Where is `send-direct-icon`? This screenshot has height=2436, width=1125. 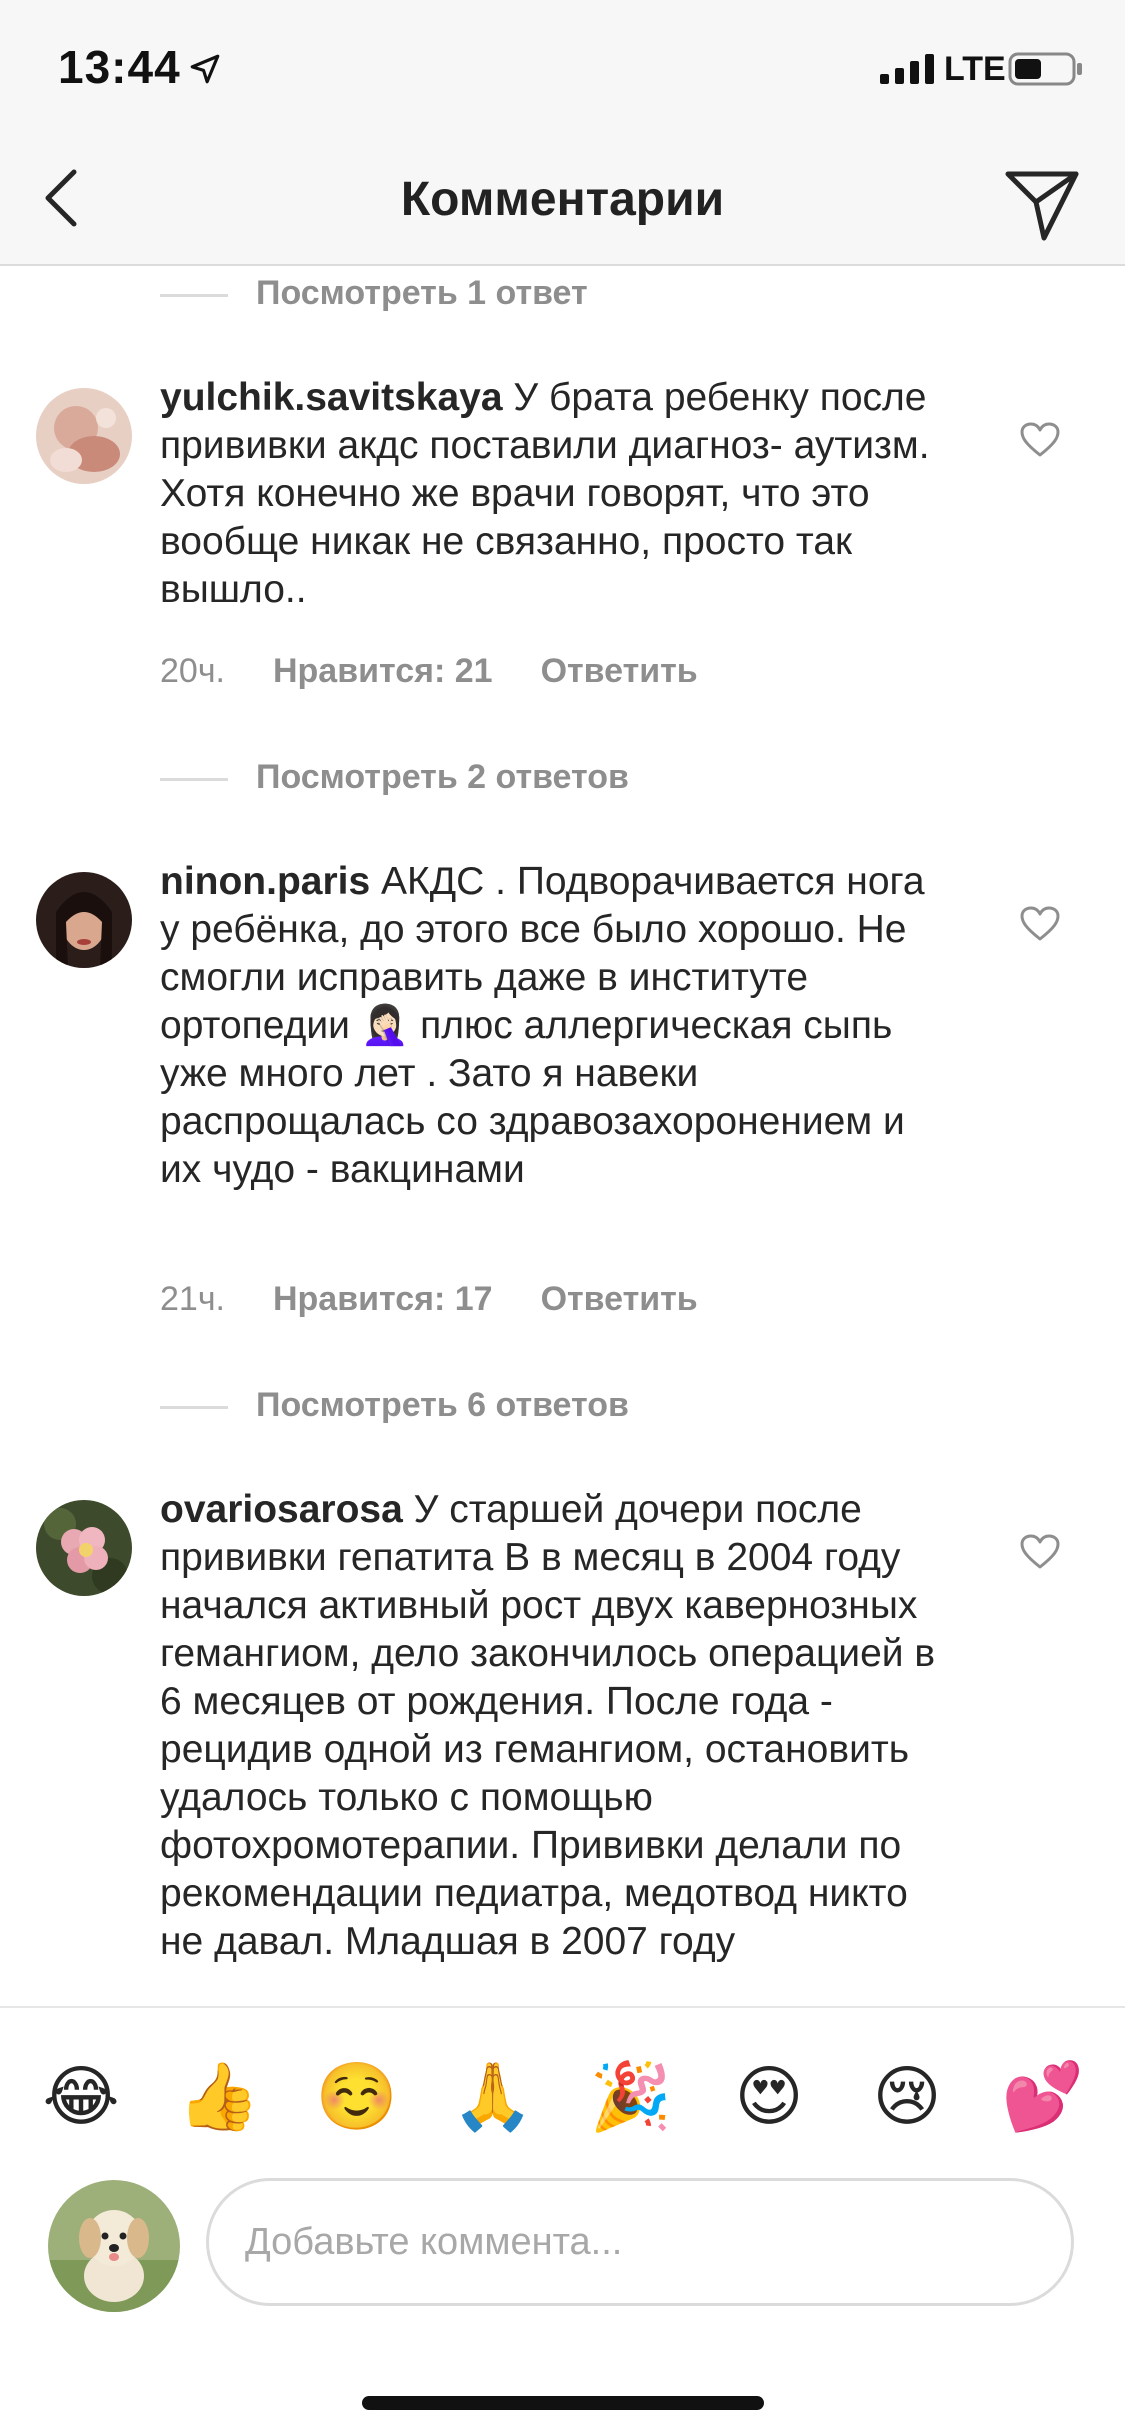
send-direct-icon is located at coordinates (1042, 204).